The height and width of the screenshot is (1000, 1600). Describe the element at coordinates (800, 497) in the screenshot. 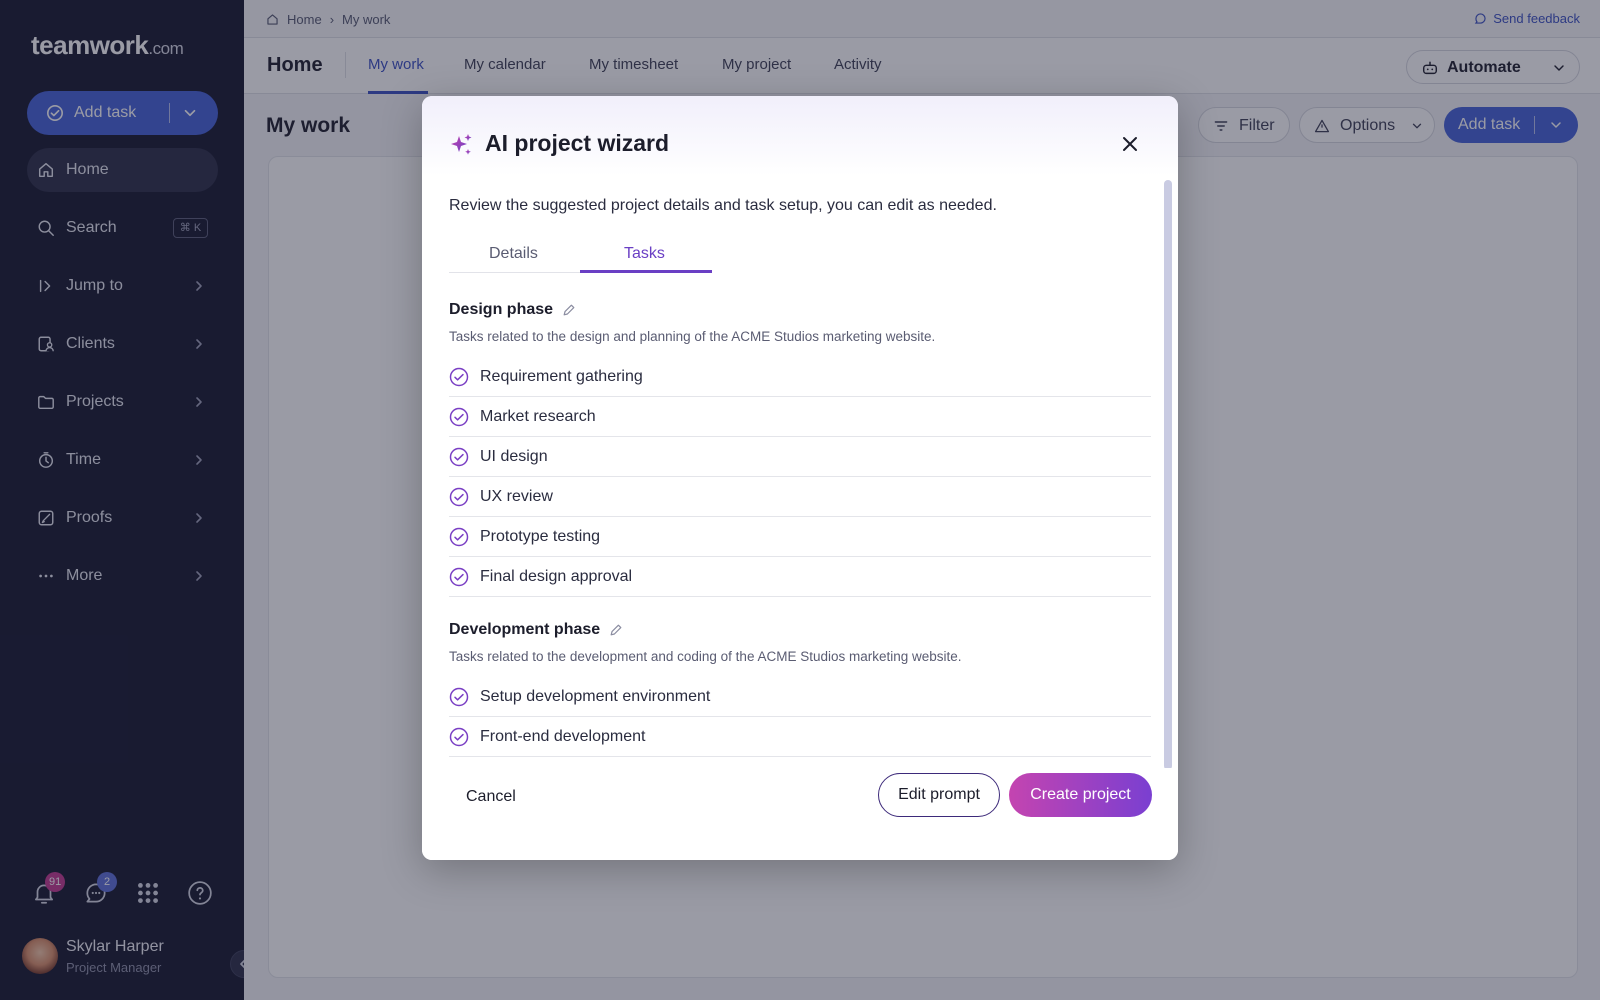

I see `task-row: UX review` at that location.